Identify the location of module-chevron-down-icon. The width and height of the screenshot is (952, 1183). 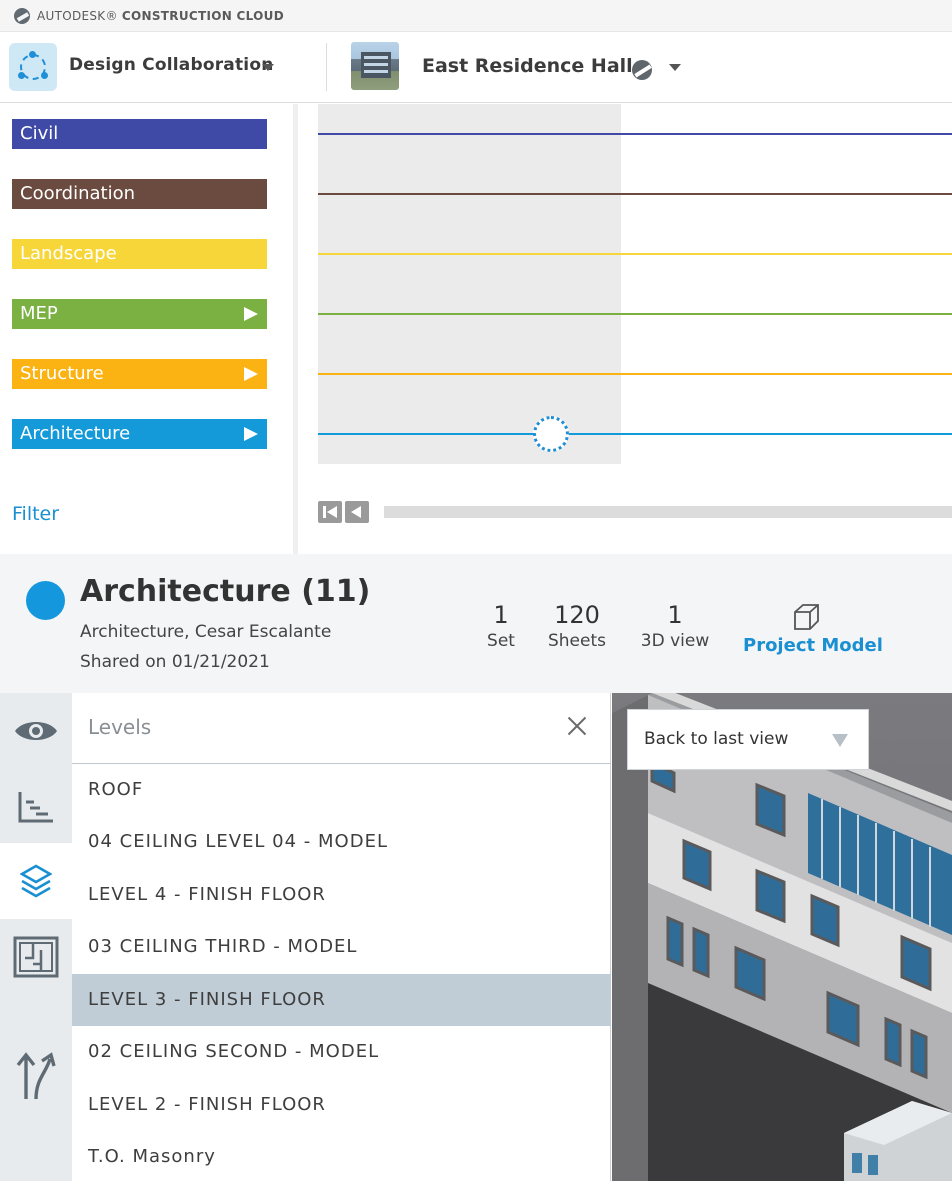
(268, 67).